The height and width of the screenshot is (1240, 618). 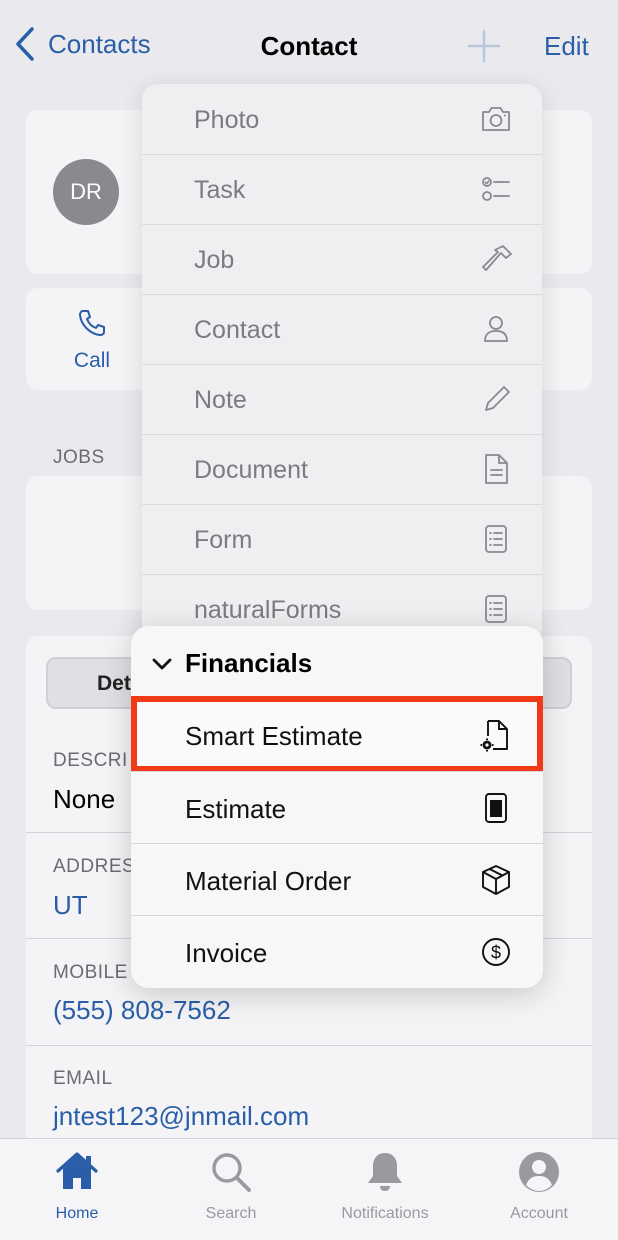 What do you see at coordinates (181, 1116) in the screenshot?
I see `email-value: jntest123@jnmail.com` at bounding box center [181, 1116].